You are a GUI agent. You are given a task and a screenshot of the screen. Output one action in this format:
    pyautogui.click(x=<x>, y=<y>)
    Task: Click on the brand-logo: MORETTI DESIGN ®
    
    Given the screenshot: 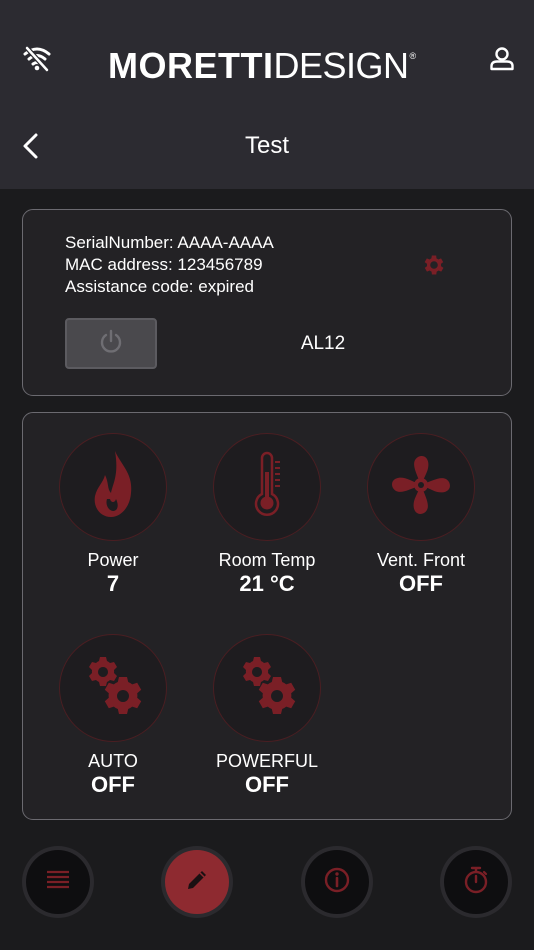 What is the action you would take?
    pyautogui.click(x=262, y=66)
    